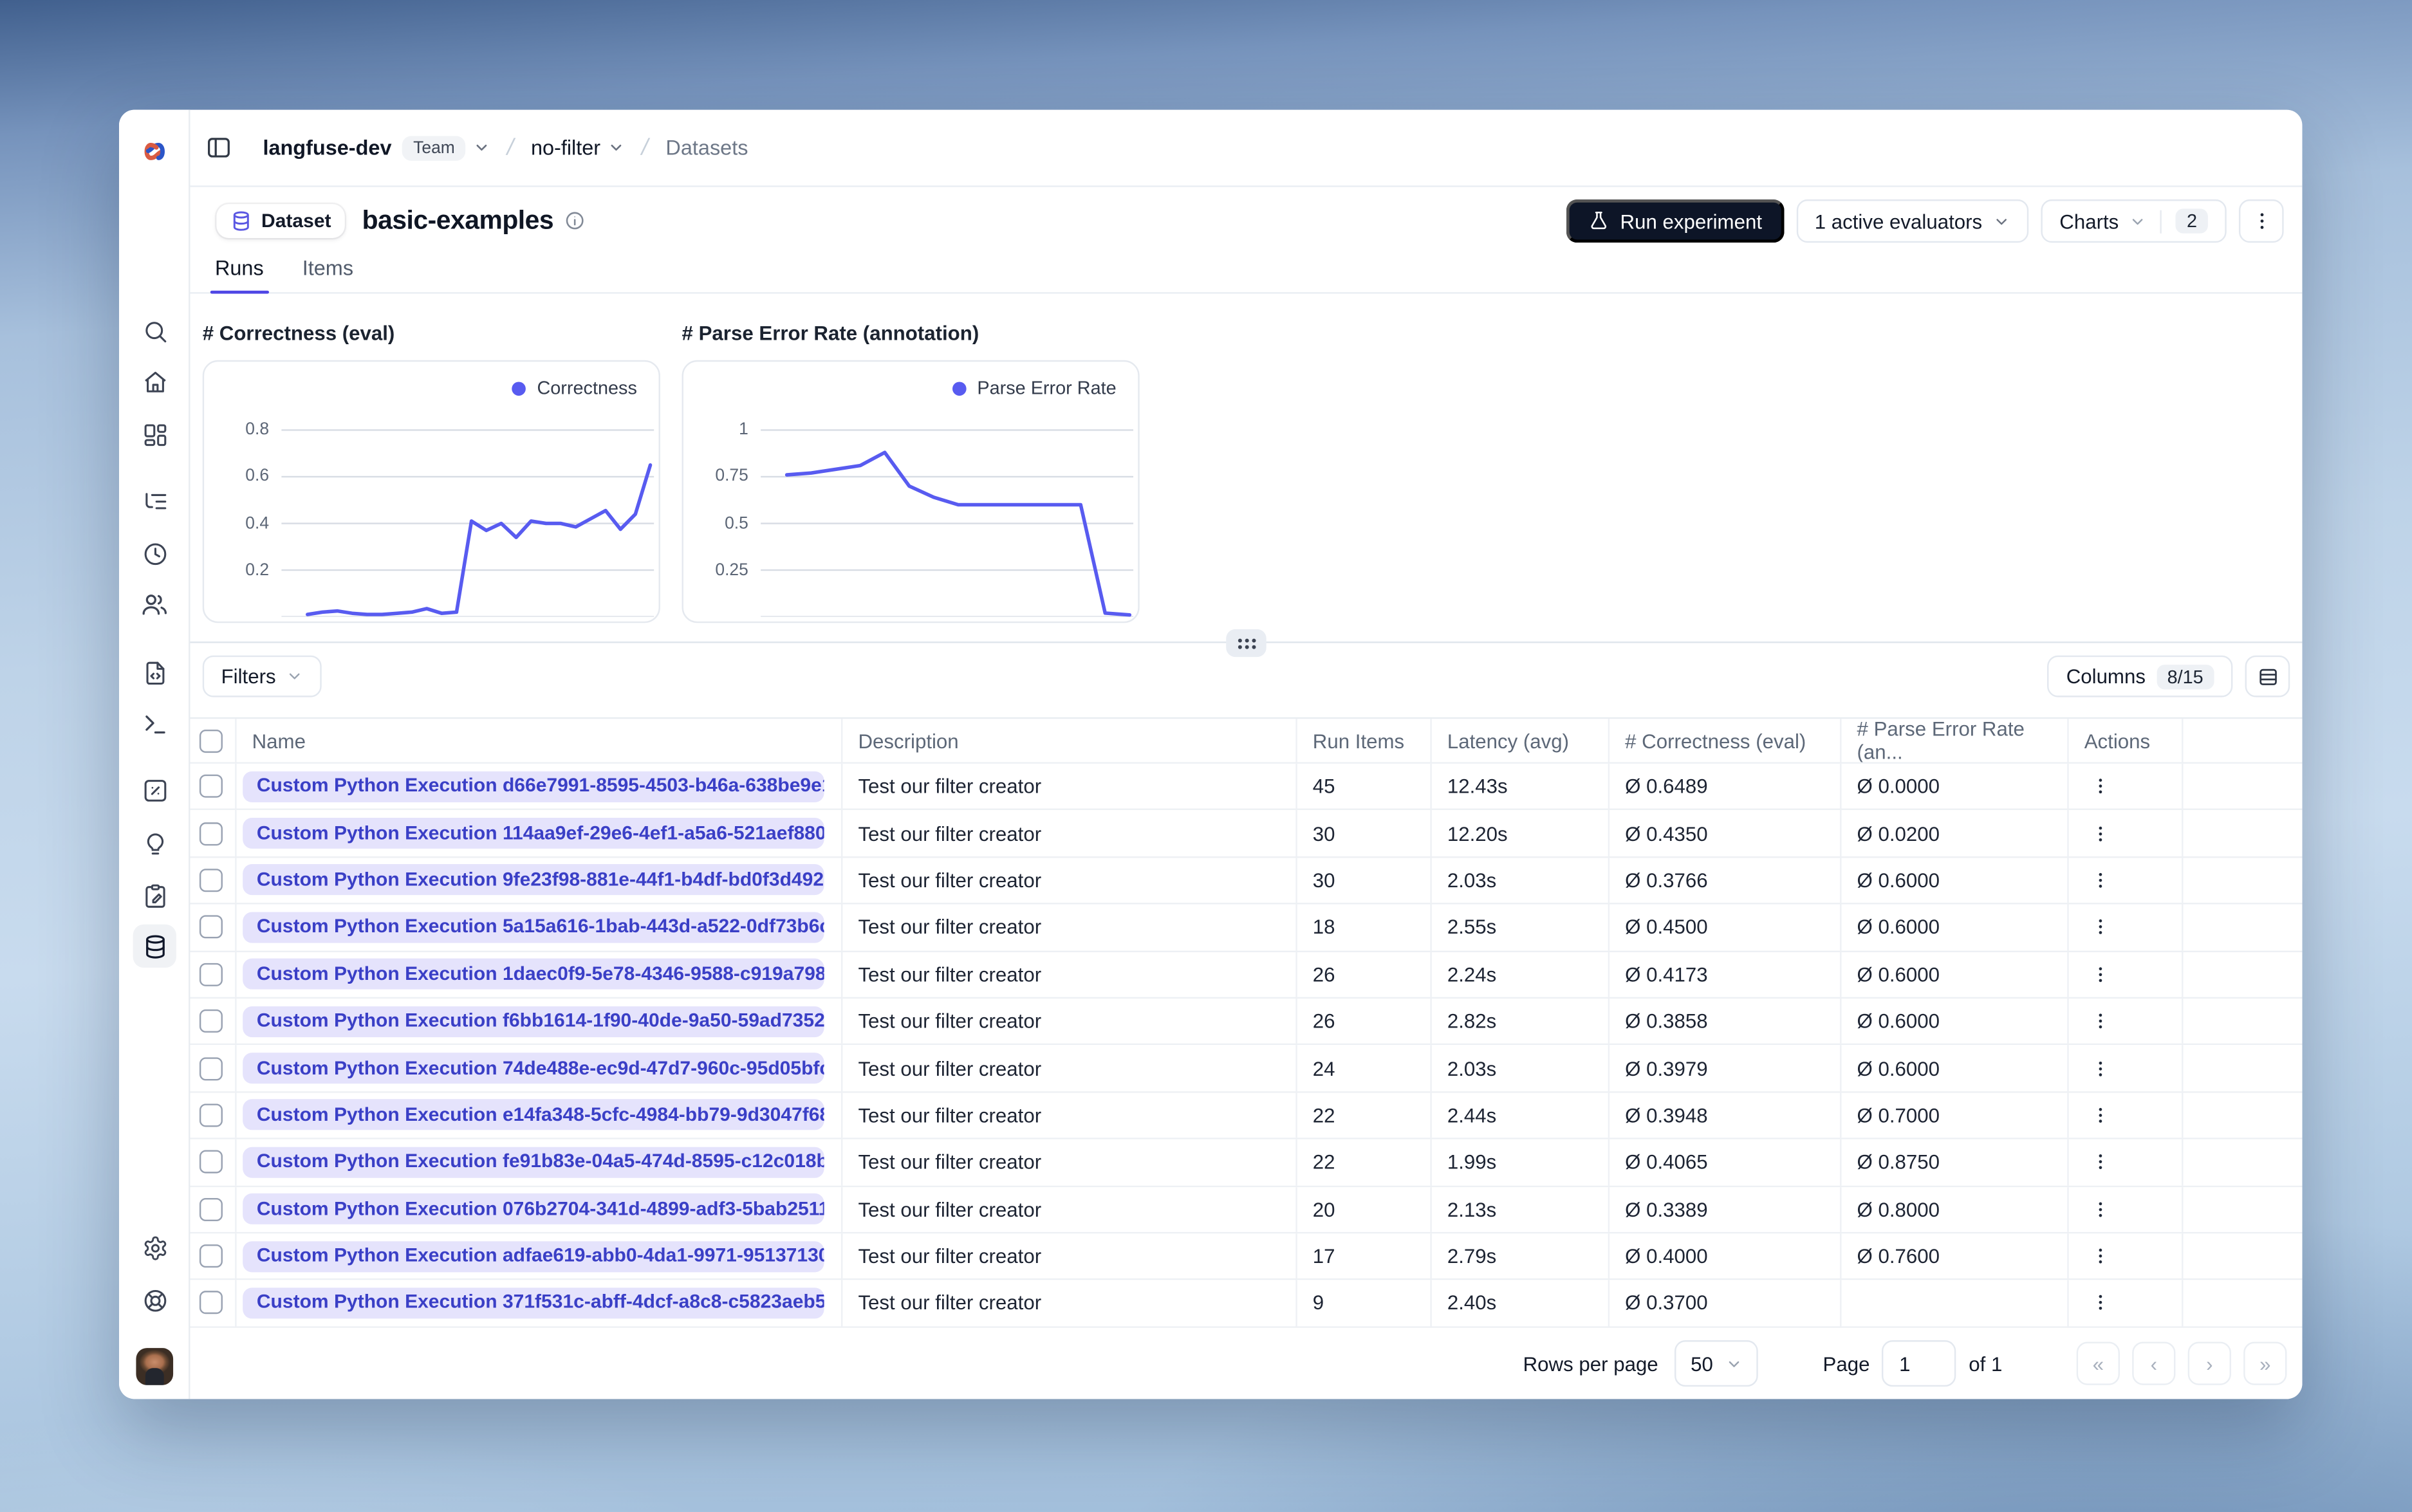 The height and width of the screenshot is (1512, 2412). Describe the element at coordinates (2265, 1363) in the screenshot. I see `last-page-button: »` at that location.